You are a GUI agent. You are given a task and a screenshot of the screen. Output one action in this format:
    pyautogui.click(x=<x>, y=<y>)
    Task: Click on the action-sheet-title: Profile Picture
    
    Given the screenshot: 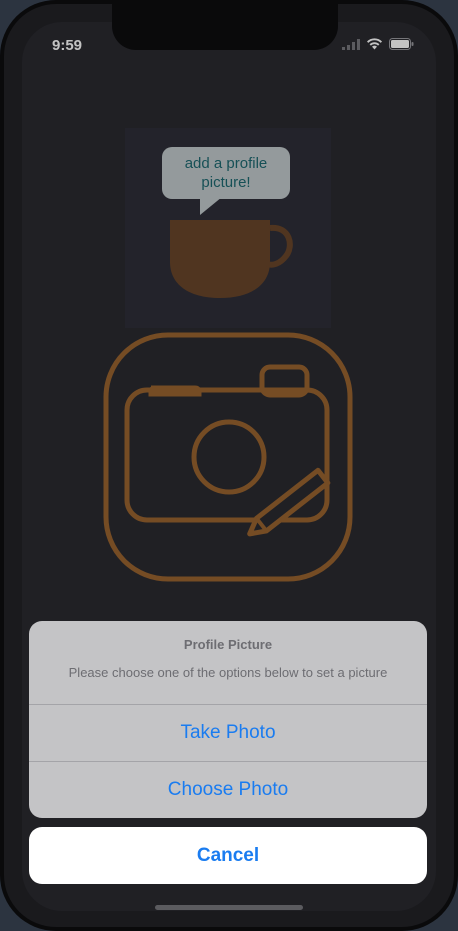 What is the action you would take?
    pyautogui.click(x=228, y=644)
    